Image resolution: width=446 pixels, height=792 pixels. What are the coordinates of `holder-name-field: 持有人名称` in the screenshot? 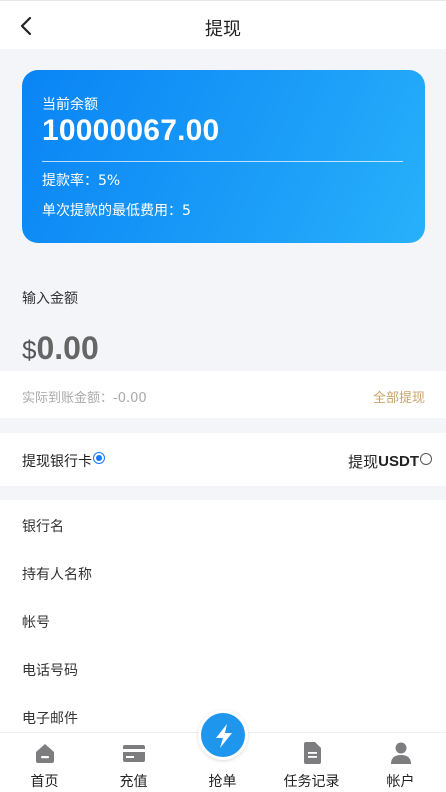 It's located at (57, 574).